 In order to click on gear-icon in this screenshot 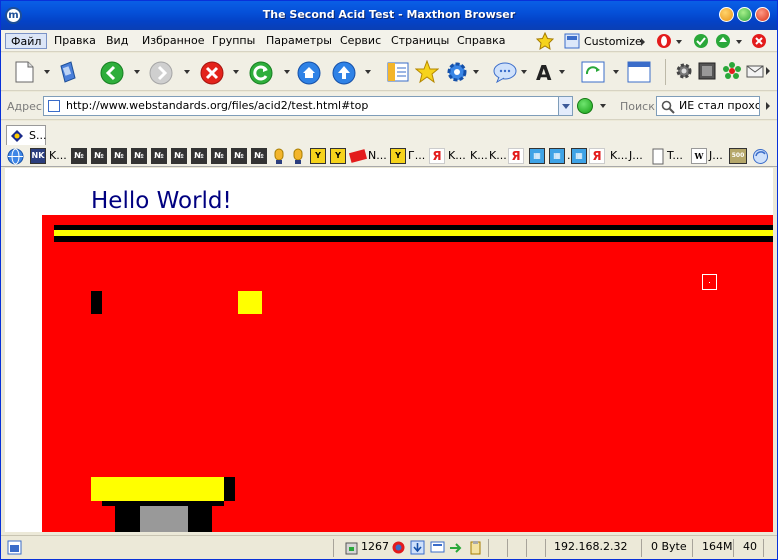, I will do `click(684, 71)`.